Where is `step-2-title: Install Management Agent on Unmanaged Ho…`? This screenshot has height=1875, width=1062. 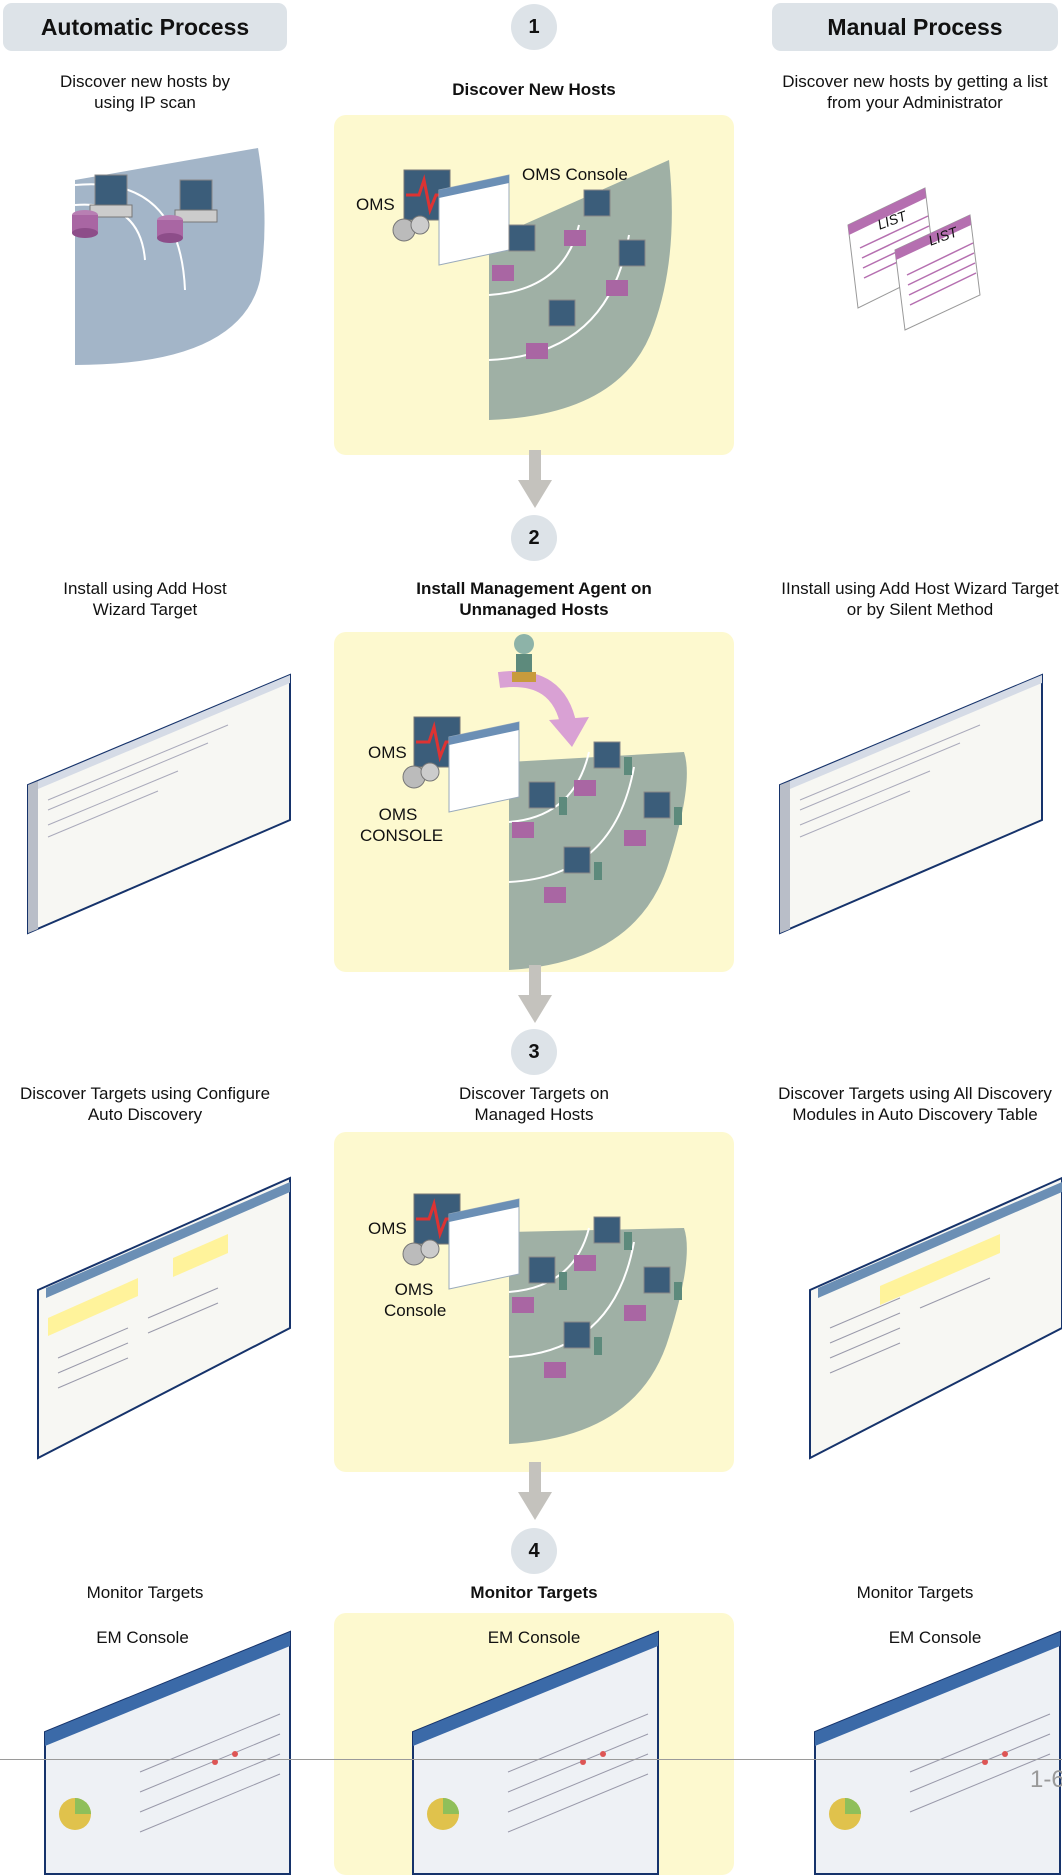 step-2-title: Install Management Agent on Unmanaged Ho… is located at coordinates (534, 599).